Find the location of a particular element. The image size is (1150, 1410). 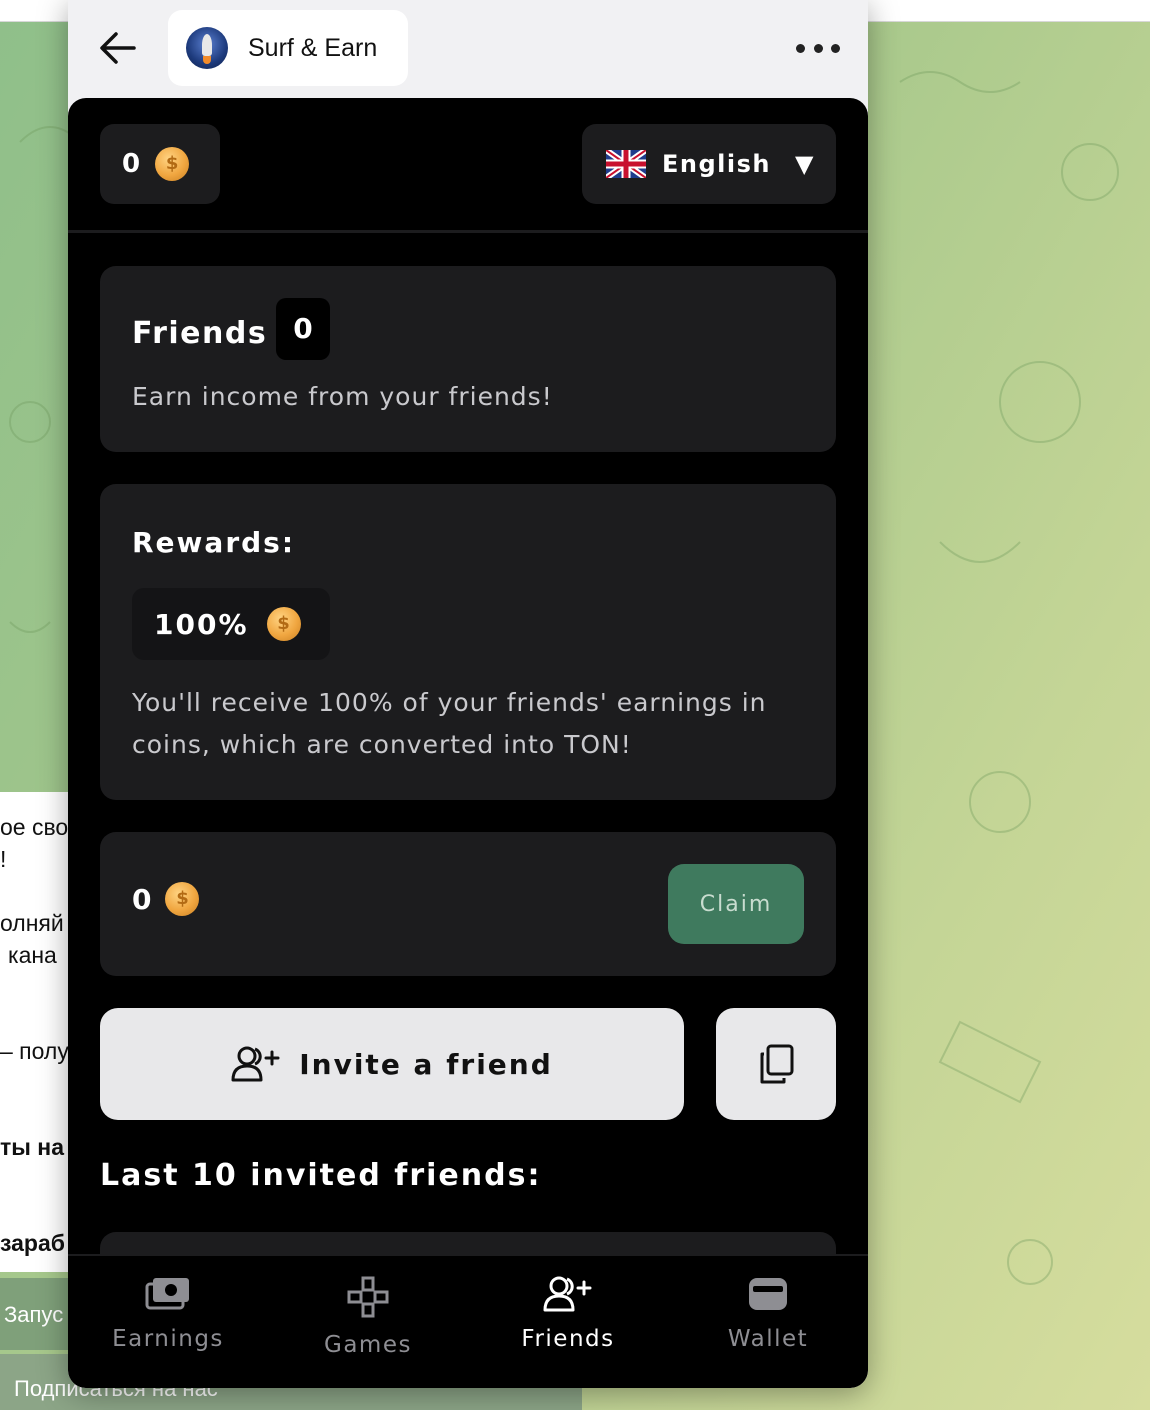

claimable-amount: 0 is located at coordinates (166, 899).